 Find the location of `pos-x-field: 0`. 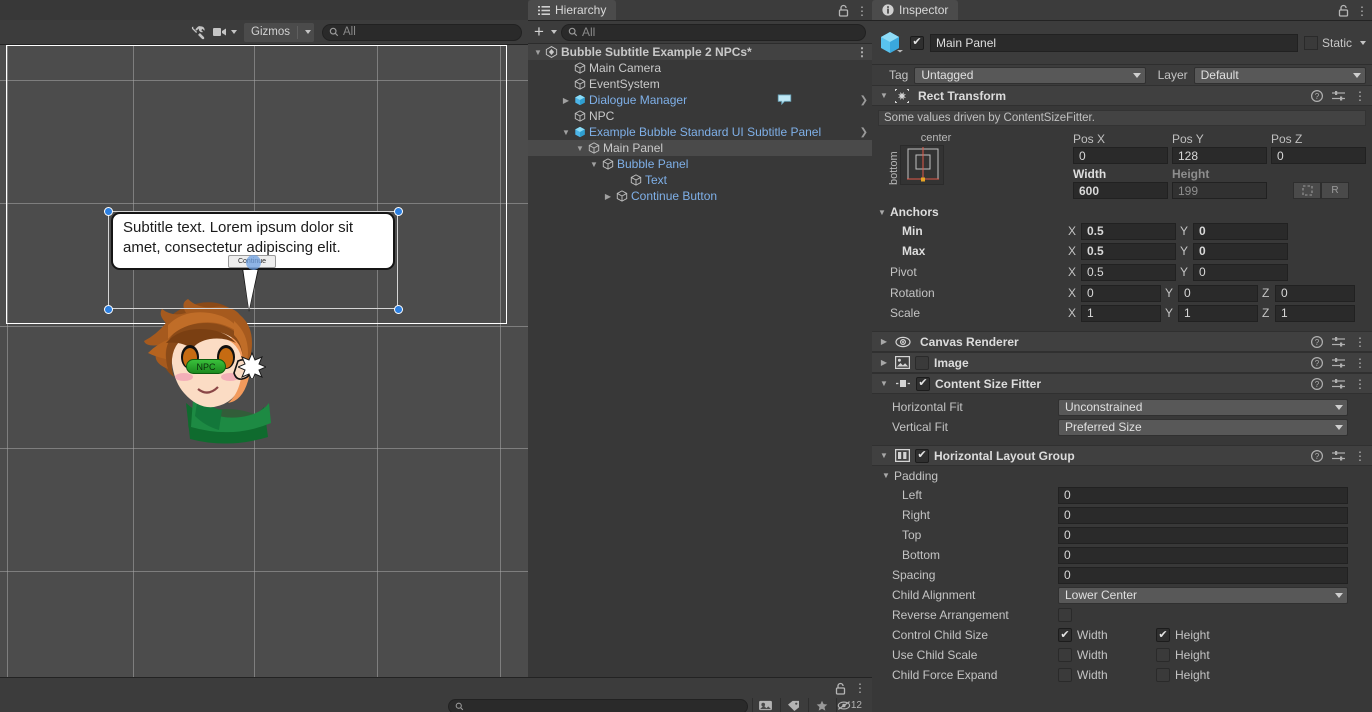

pos-x-field: 0 is located at coordinates (1120, 155).